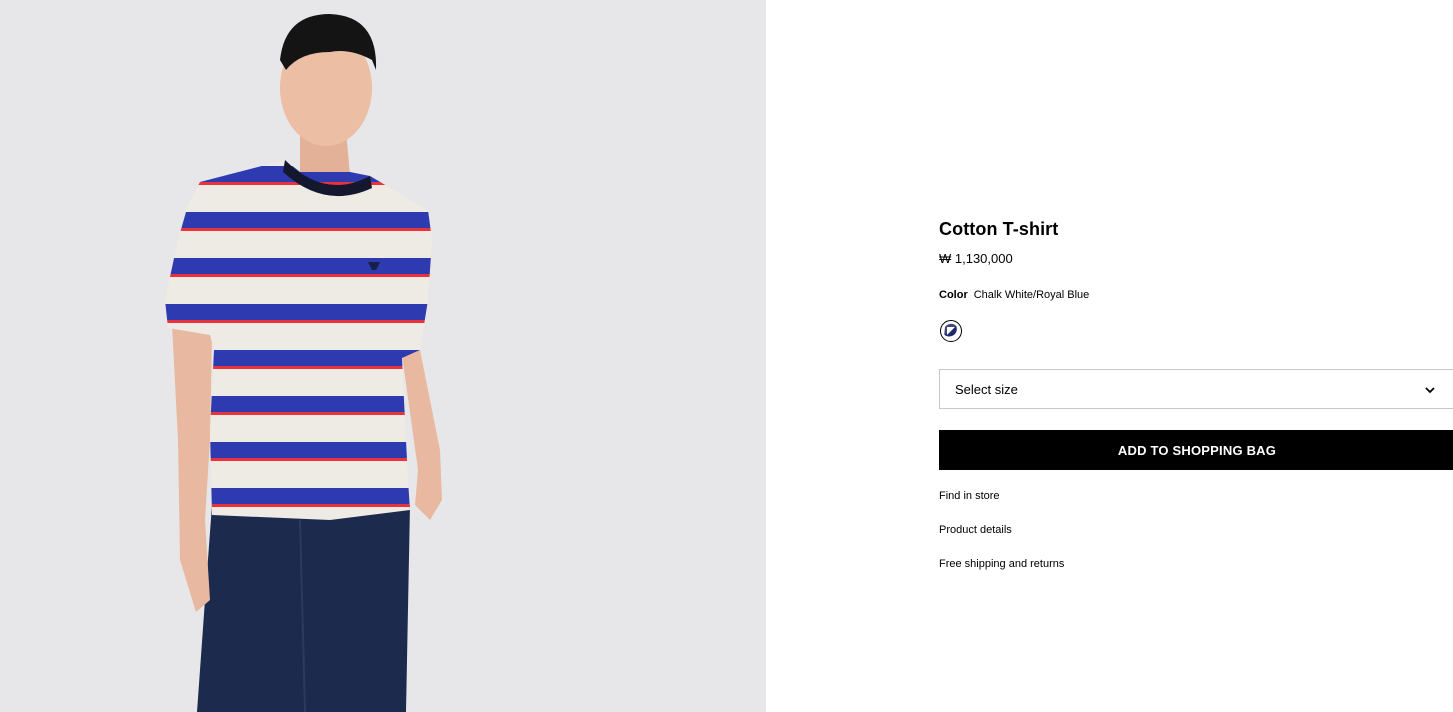 The image size is (1453, 712). Describe the element at coordinates (969, 496) in the screenshot. I see `find-in-store-link: Find in store` at that location.